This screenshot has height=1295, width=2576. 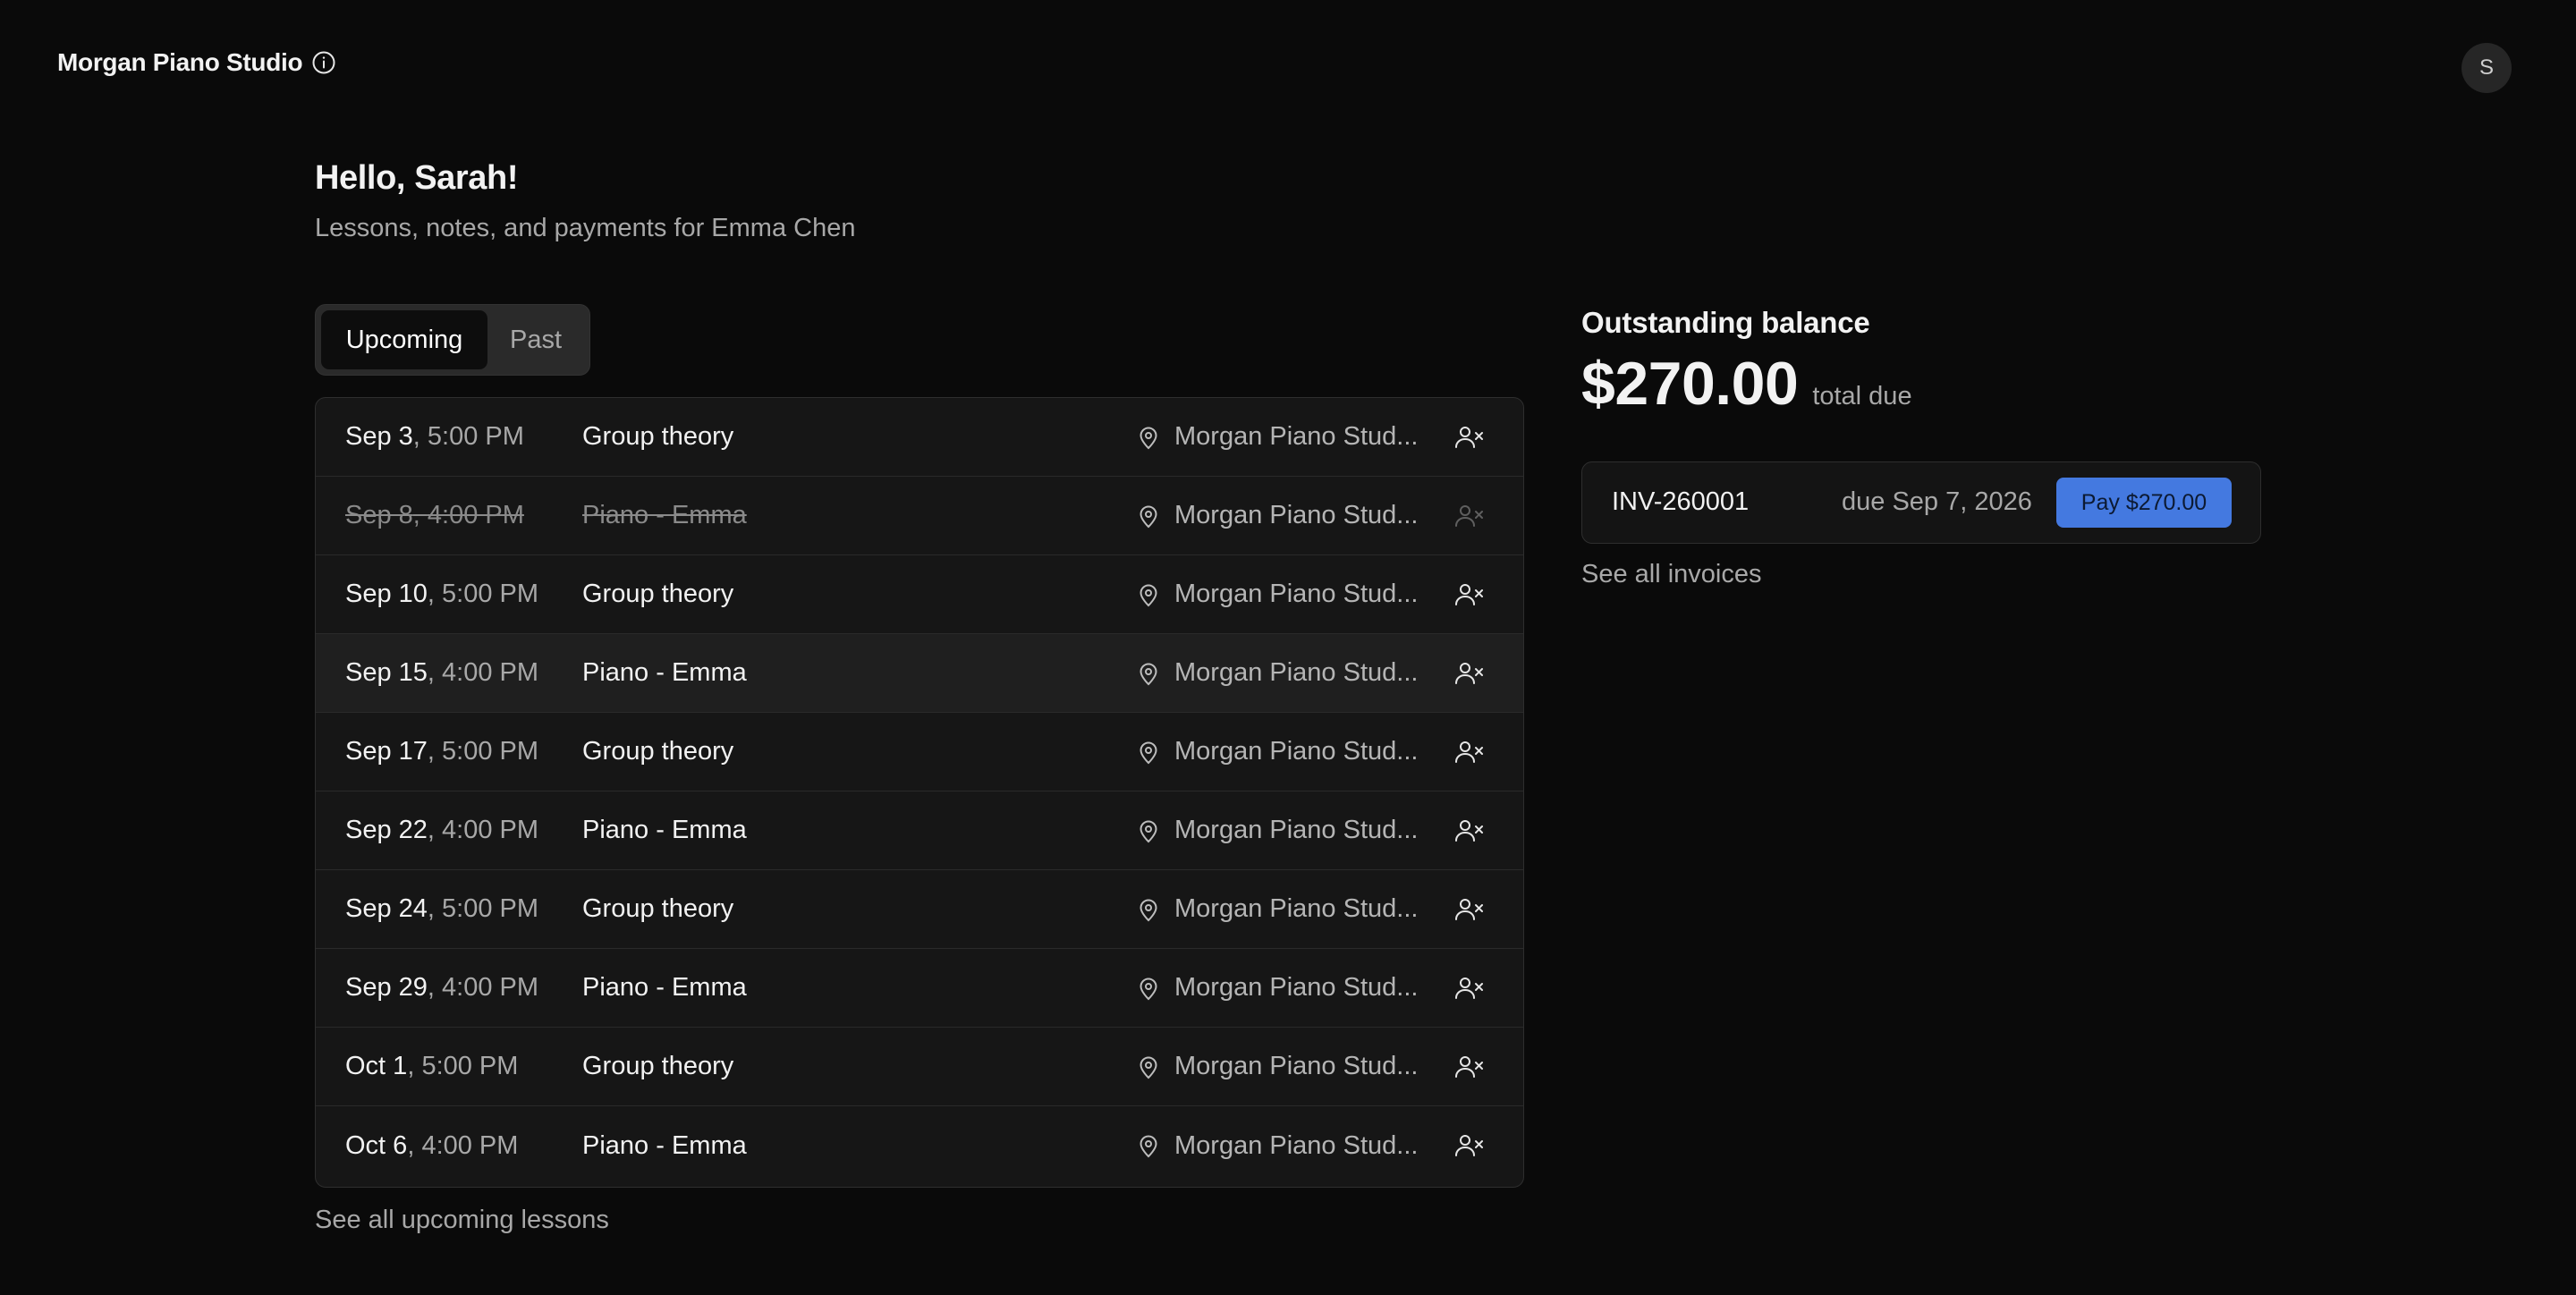 I want to click on invoice-due-date: due Sep 7, 2026, so click(x=1937, y=501).